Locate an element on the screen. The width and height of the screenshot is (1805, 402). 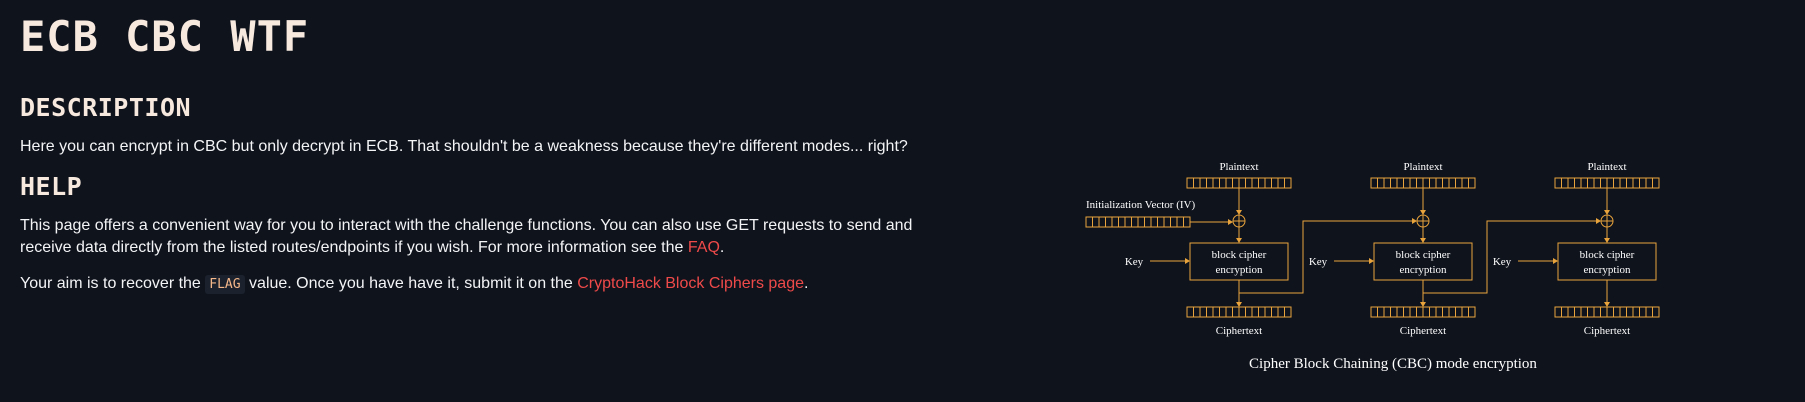
faq-link: FAQ is located at coordinates (704, 247).